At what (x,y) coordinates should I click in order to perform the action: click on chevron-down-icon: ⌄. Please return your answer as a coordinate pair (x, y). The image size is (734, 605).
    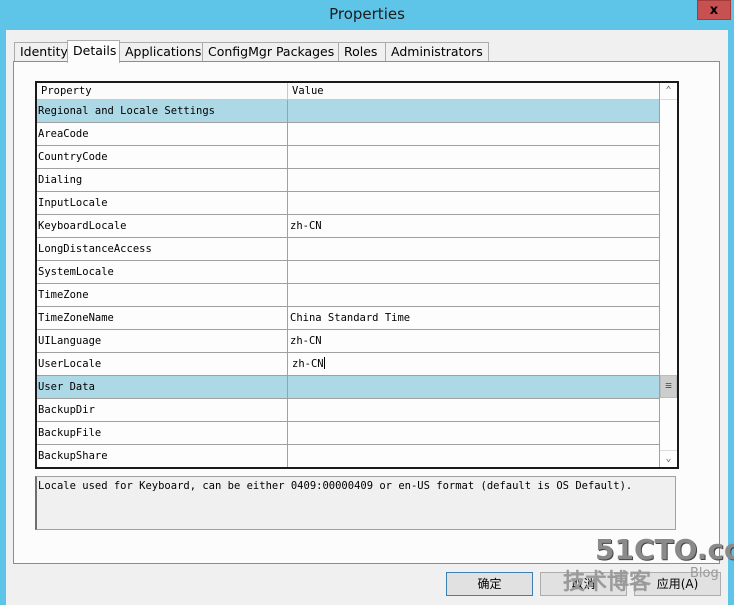
    Looking at the image, I should click on (668, 458).